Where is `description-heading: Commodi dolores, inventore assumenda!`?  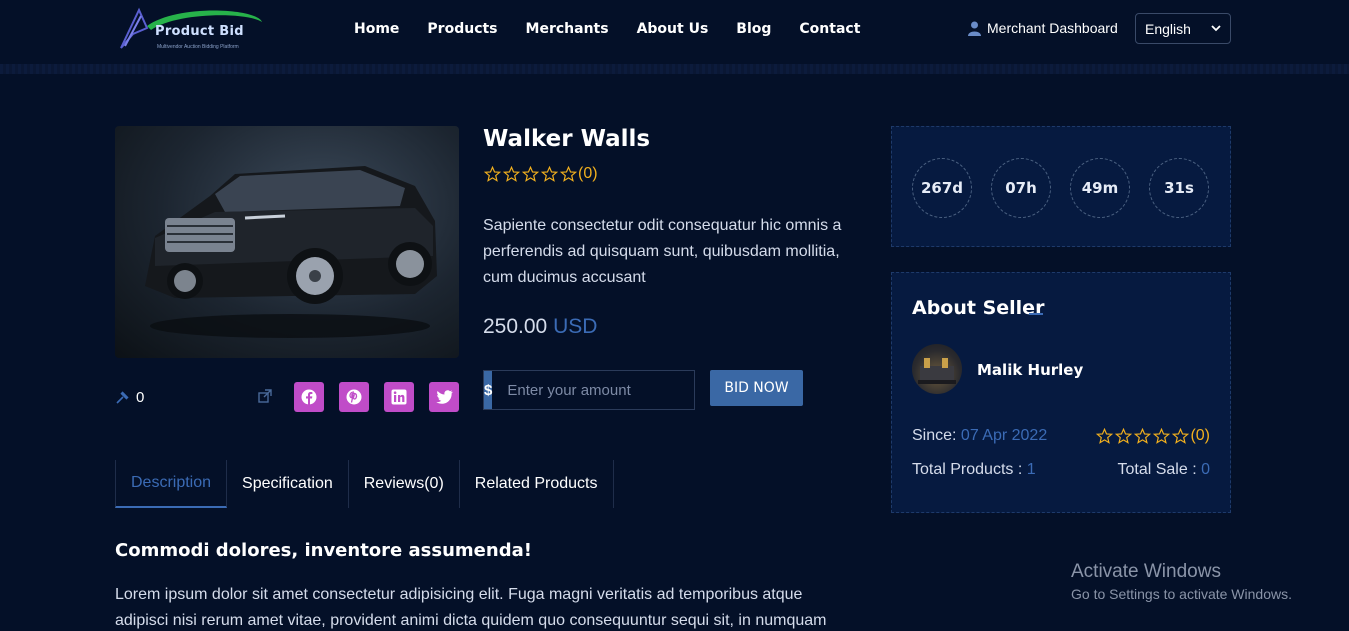 description-heading: Commodi dolores, inventore assumenda! is located at coordinates (323, 550).